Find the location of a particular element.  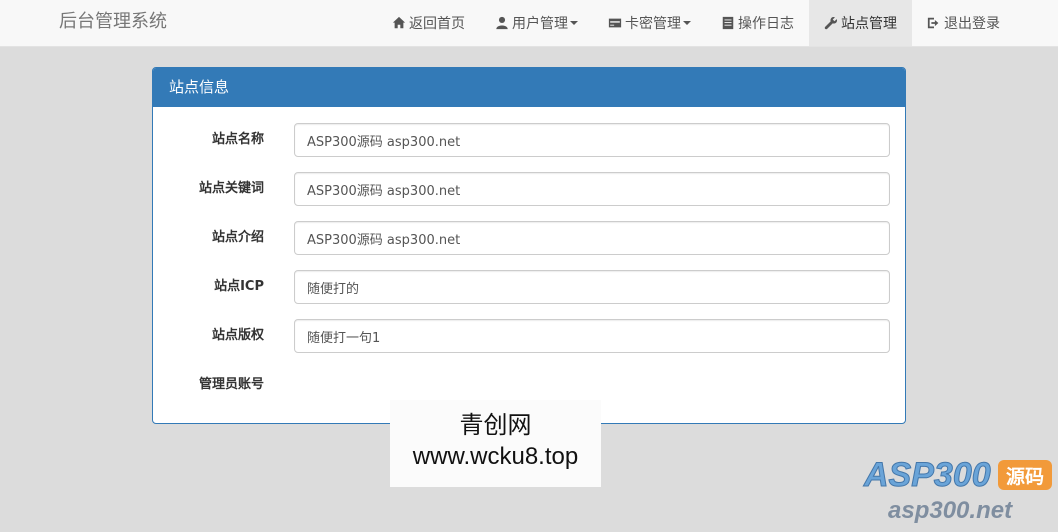

watermark-title: 青创网 is located at coordinates (495, 425).